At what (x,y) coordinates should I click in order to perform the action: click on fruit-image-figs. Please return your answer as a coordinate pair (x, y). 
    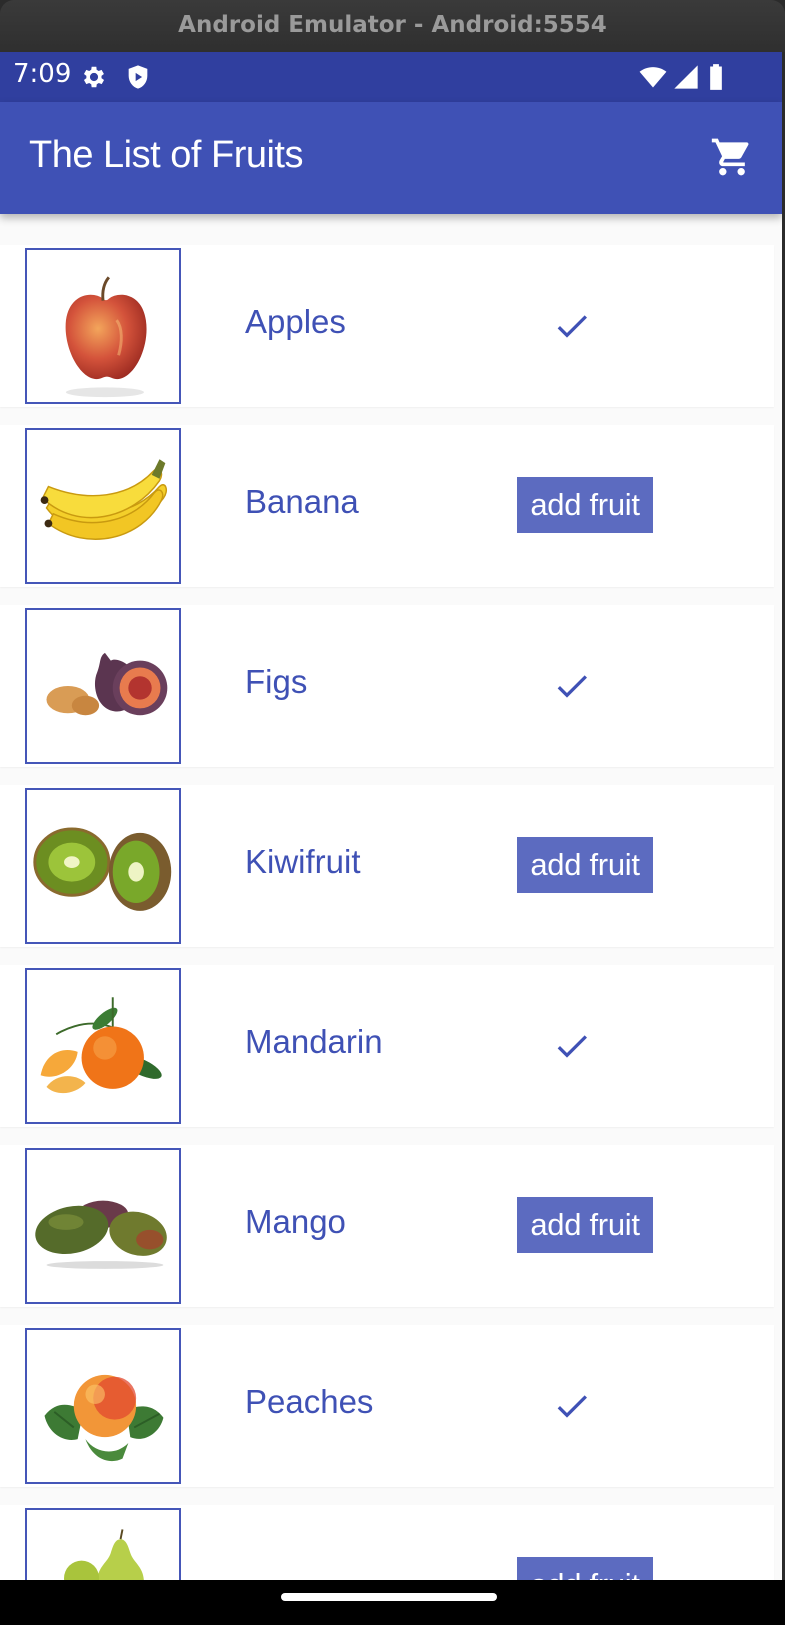
    Looking at the image, I should click on (103, 686).